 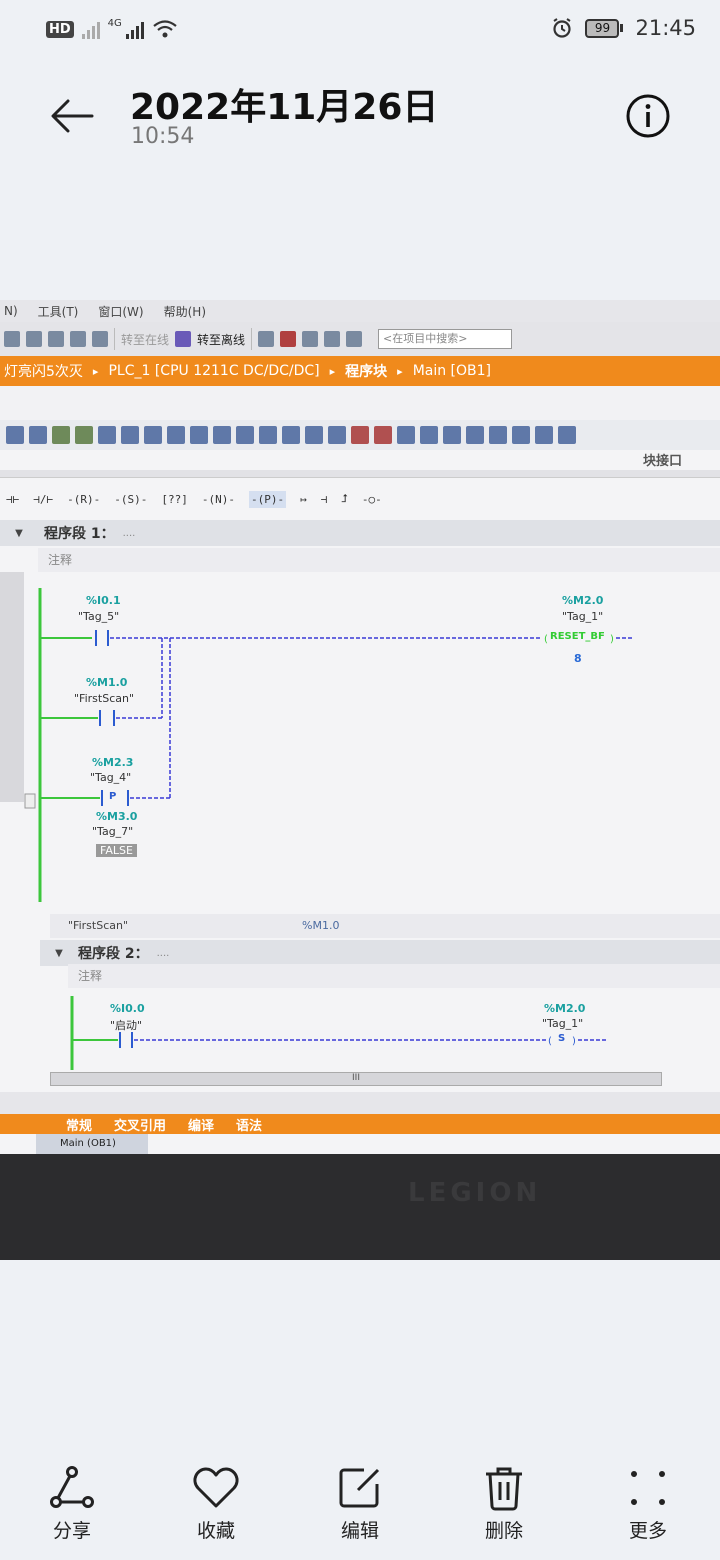 I want to click on network-2-comment: 注释, so click(x=394, y=976).